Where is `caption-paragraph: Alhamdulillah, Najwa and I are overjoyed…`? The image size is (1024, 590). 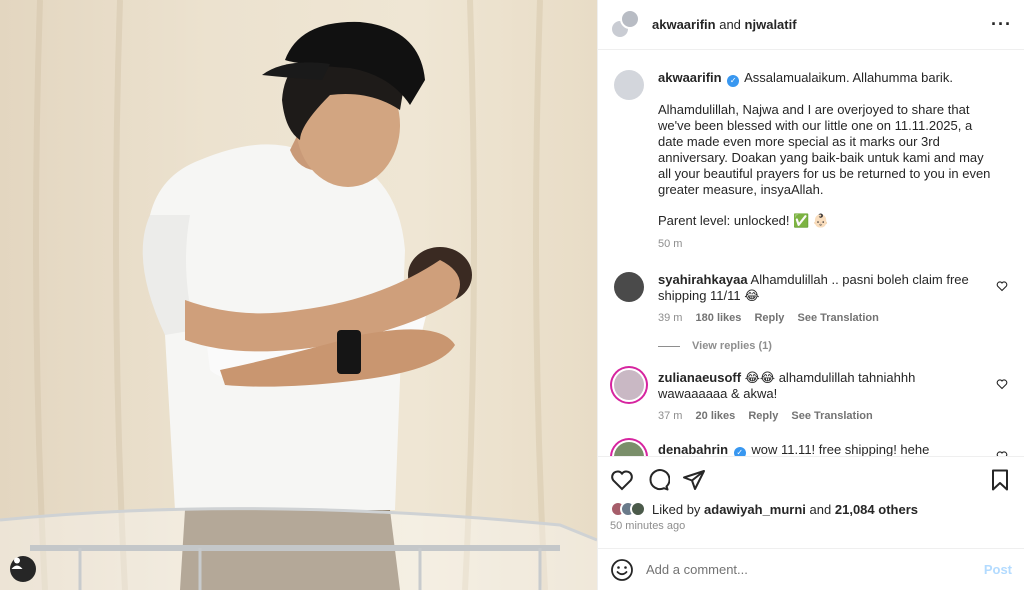 caption-paragraph: Alhamdulillah, Najwa and I are overjoyed… is located at coordinates (824, 149).